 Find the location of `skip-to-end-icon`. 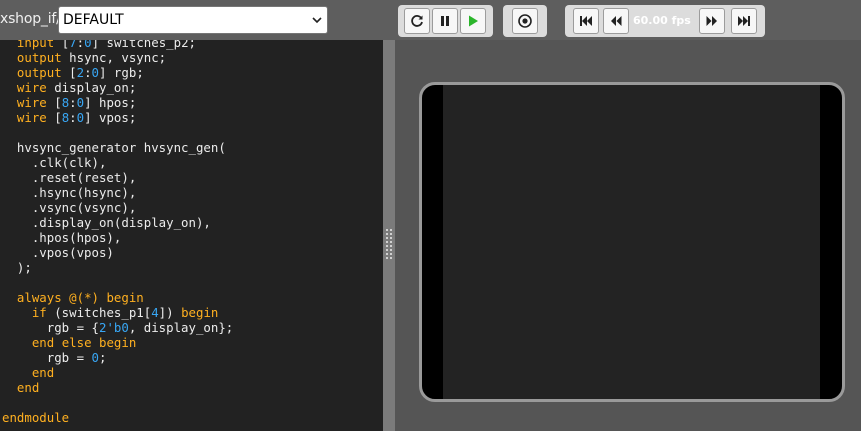

skip-to-end-icon is located at coordinates (744, 21).